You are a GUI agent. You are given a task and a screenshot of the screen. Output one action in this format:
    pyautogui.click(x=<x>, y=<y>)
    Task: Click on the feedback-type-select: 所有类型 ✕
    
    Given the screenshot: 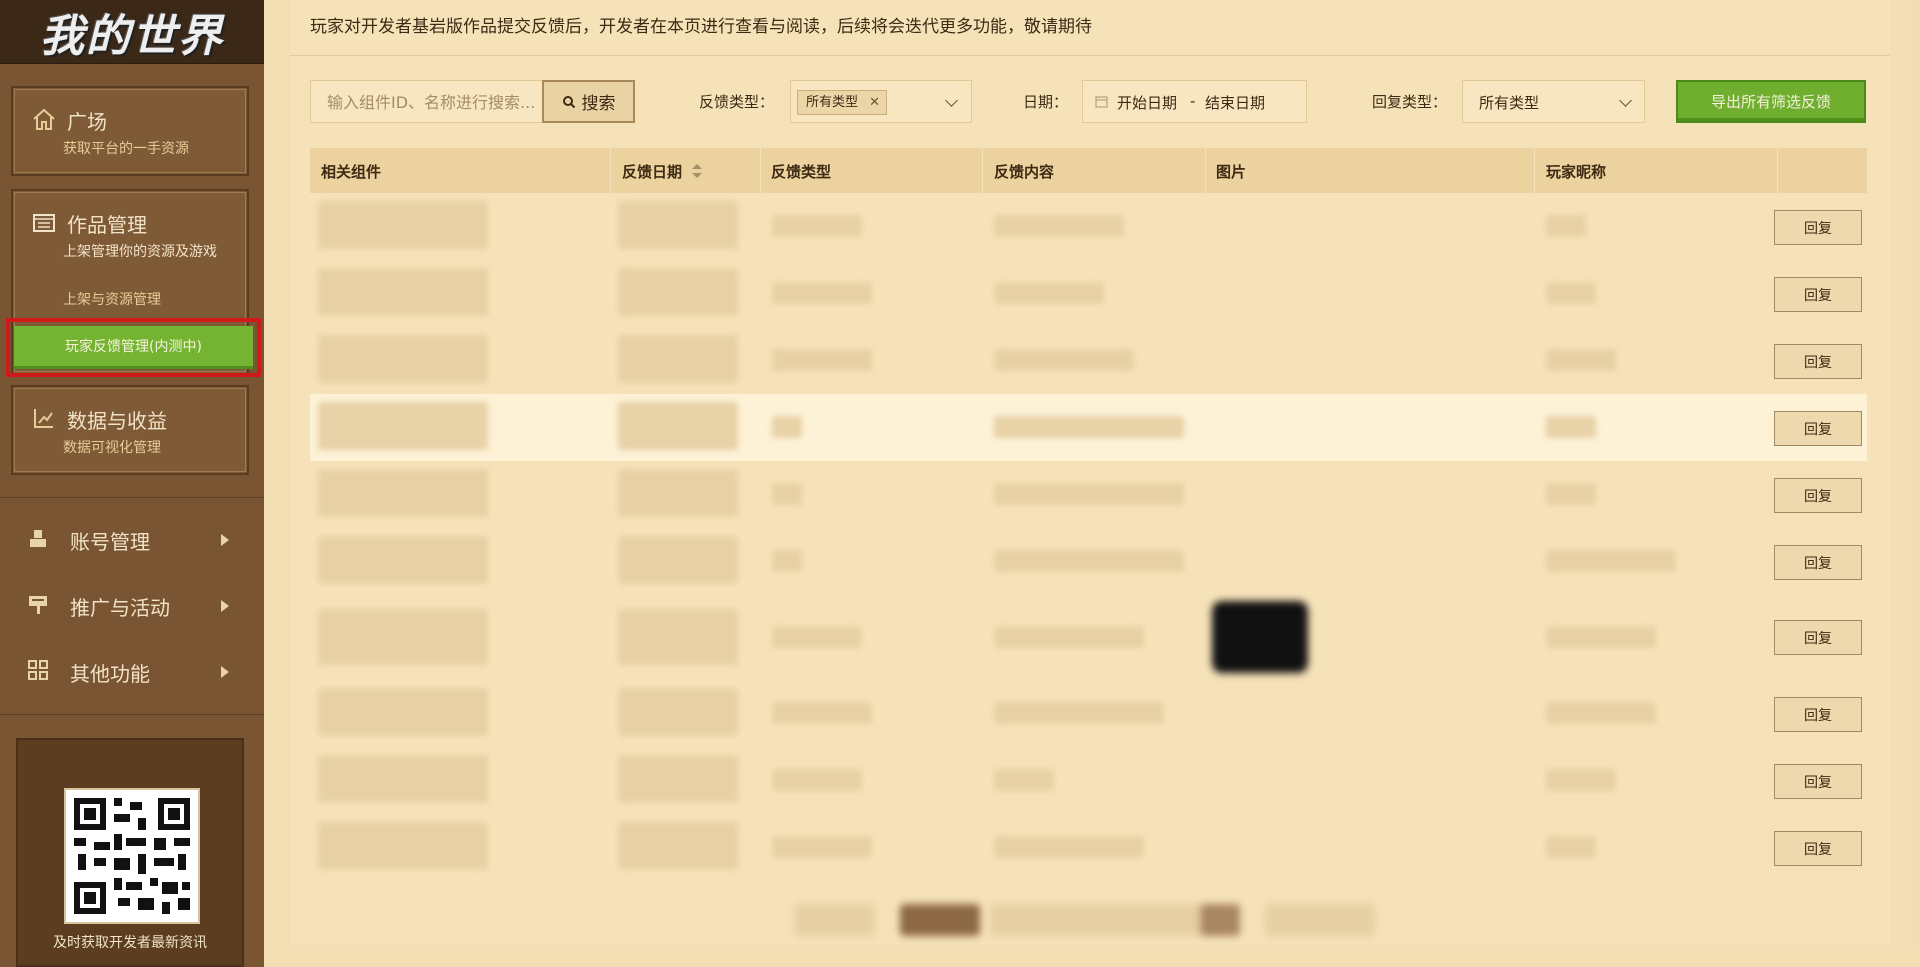 What is the action you would take?
    pyautogui.click(x=881, y=101)
    